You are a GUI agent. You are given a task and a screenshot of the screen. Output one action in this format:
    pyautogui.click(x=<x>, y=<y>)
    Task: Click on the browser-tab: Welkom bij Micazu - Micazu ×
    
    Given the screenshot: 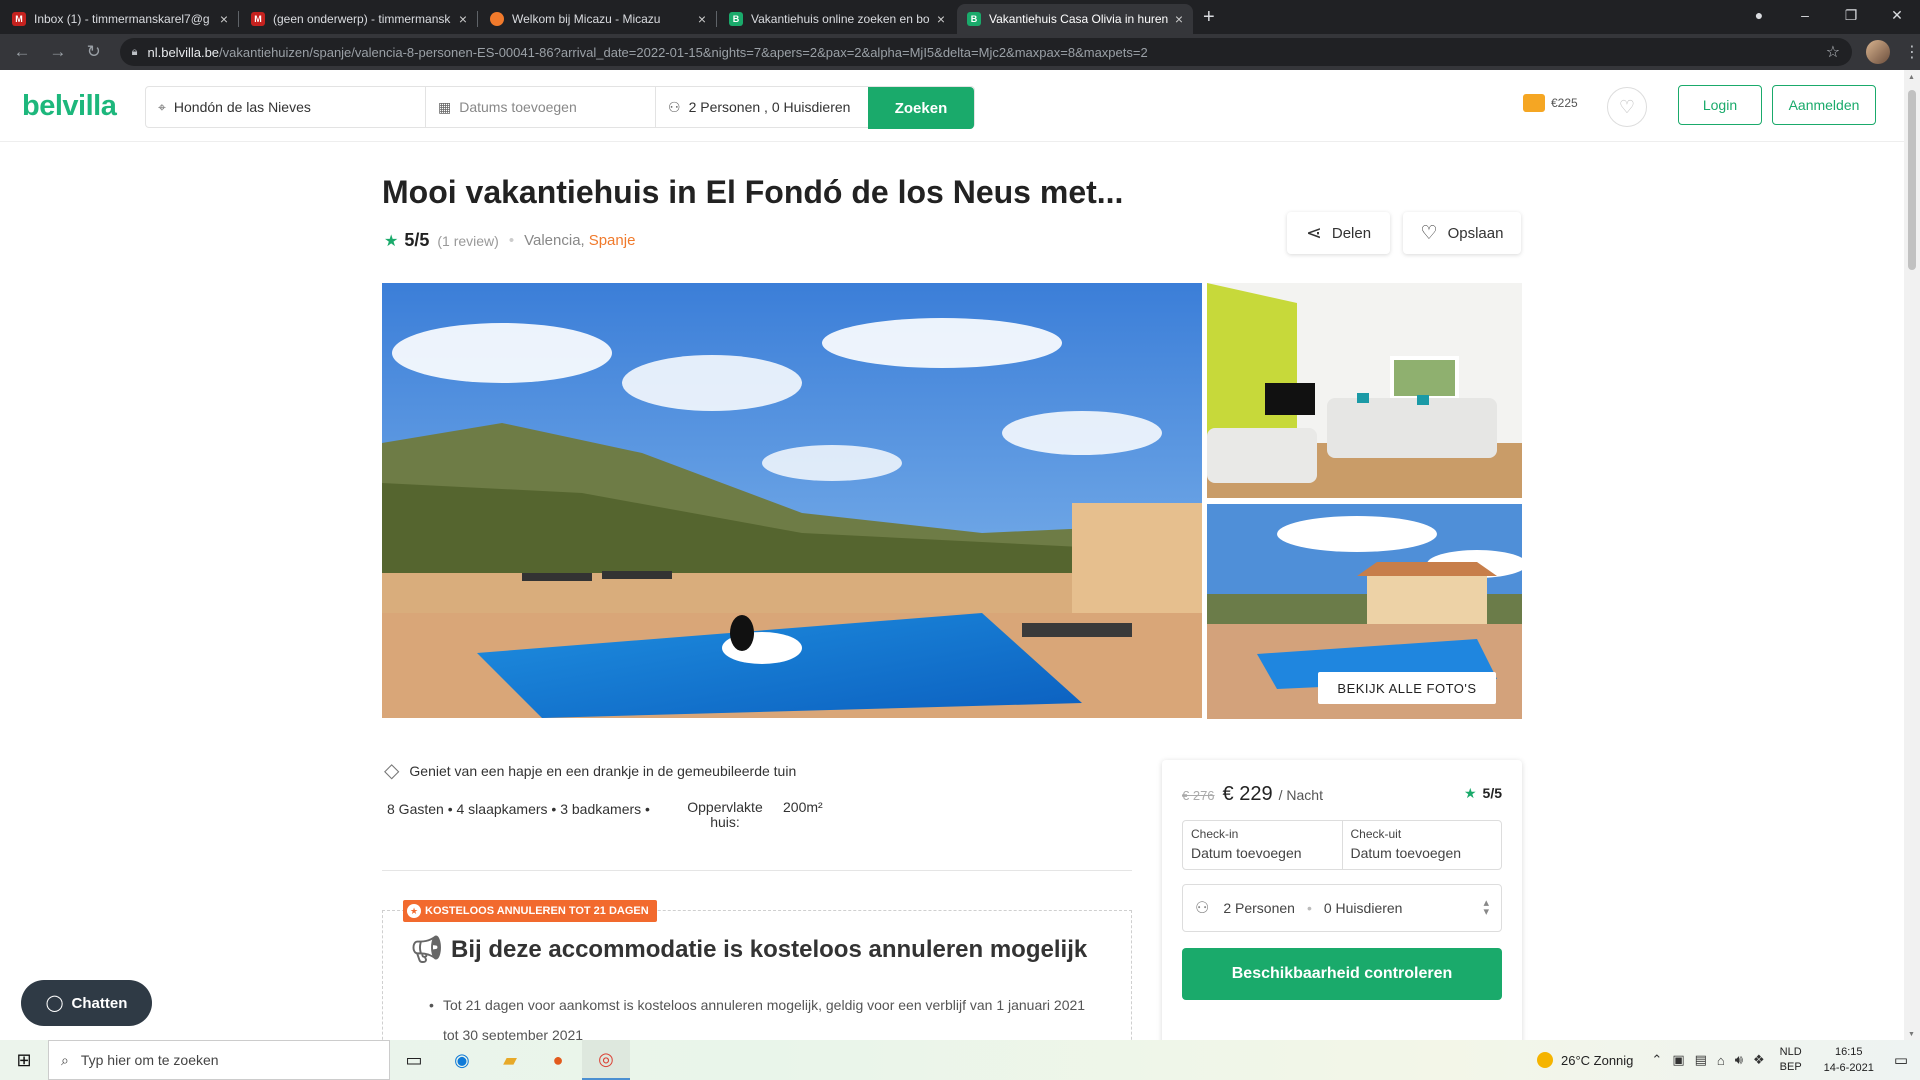 What is the action you would take?
    pyautogui.click(x=598, y=19)
    